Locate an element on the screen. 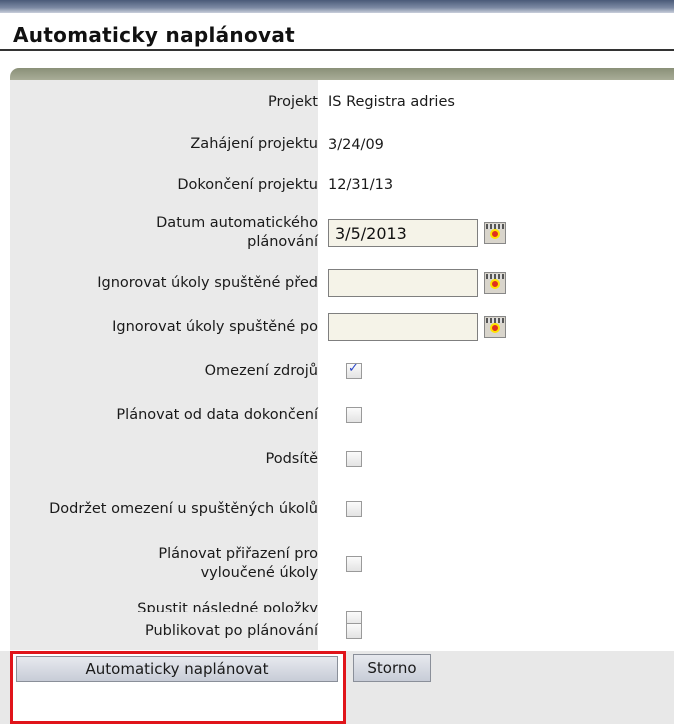 This screenshot has width=674, height=724. option-label: Podsítě is located at coordinates (292, 458).